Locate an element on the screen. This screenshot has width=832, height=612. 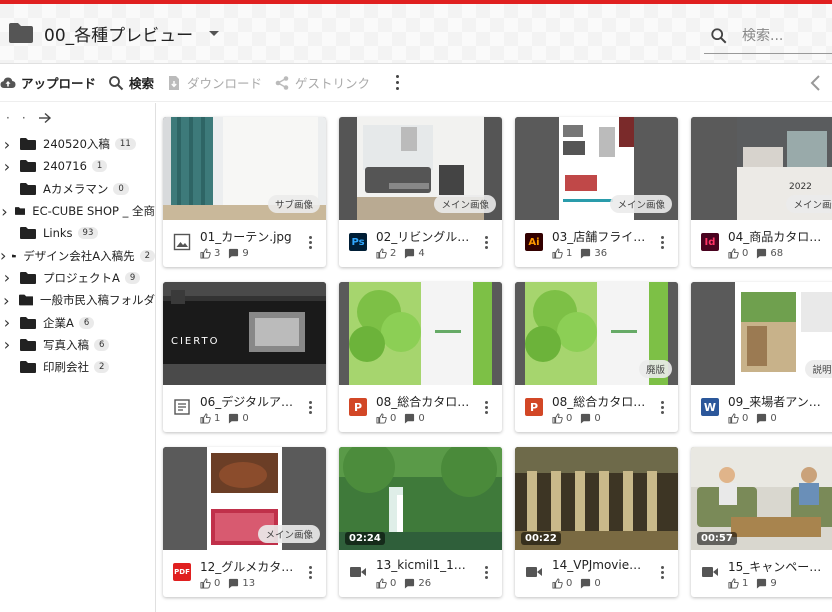
file-thumbnail: 00:22 is located at coordinates (596, 498).